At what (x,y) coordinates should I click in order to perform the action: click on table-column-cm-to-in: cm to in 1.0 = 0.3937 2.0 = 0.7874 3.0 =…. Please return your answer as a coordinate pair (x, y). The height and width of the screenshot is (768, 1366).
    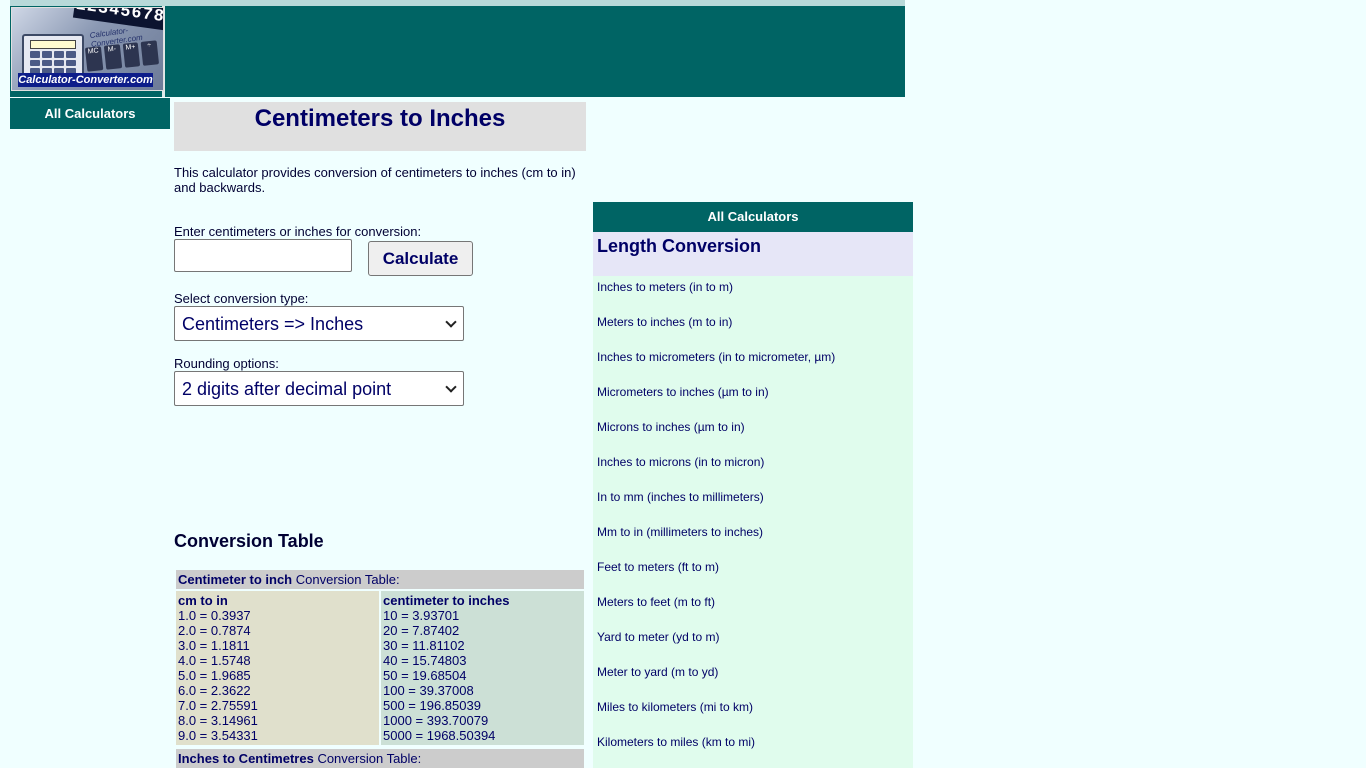
    Looking at the image, I should click on (277, 668).